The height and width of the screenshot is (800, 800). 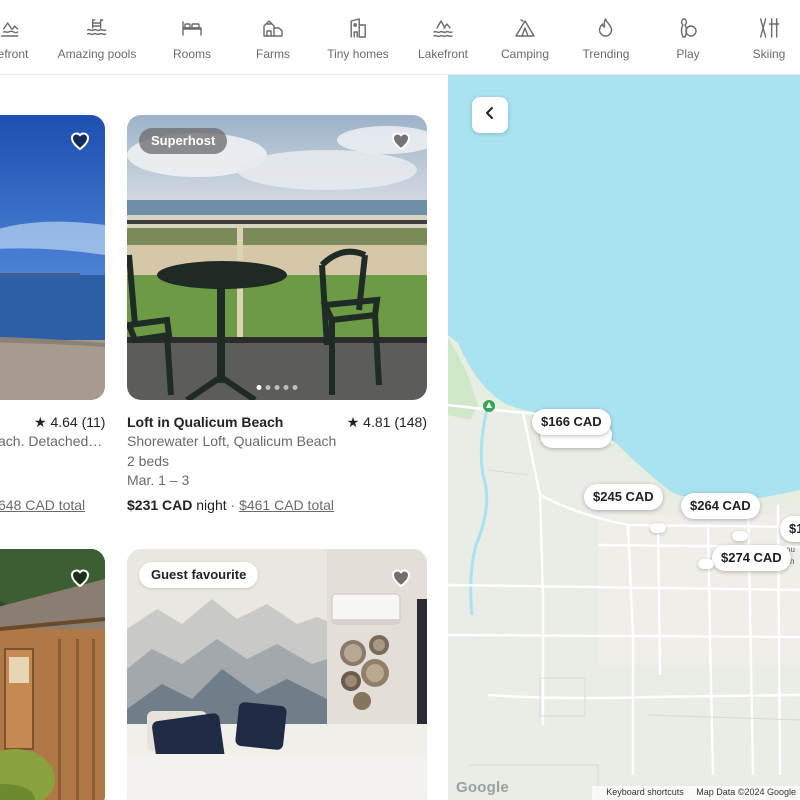 What do you see at coordinates (769, 54) in the screenshot?
I see `category-label: Skiing` at bounding box center [769, 54].